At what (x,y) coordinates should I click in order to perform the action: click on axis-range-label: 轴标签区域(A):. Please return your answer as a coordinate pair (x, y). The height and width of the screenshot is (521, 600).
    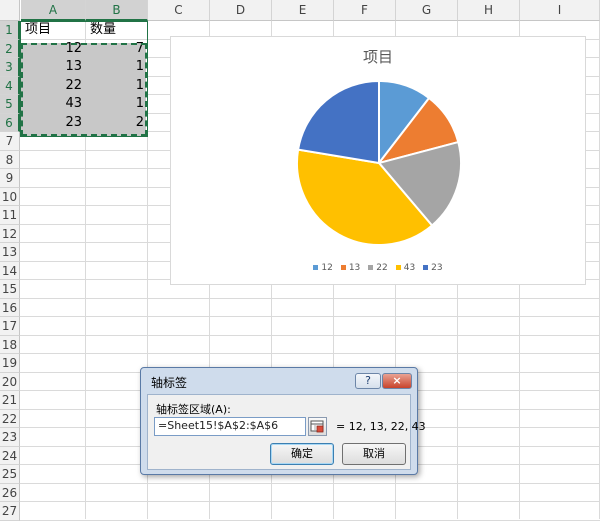
    Looking at the image, I should click on (193, 409).